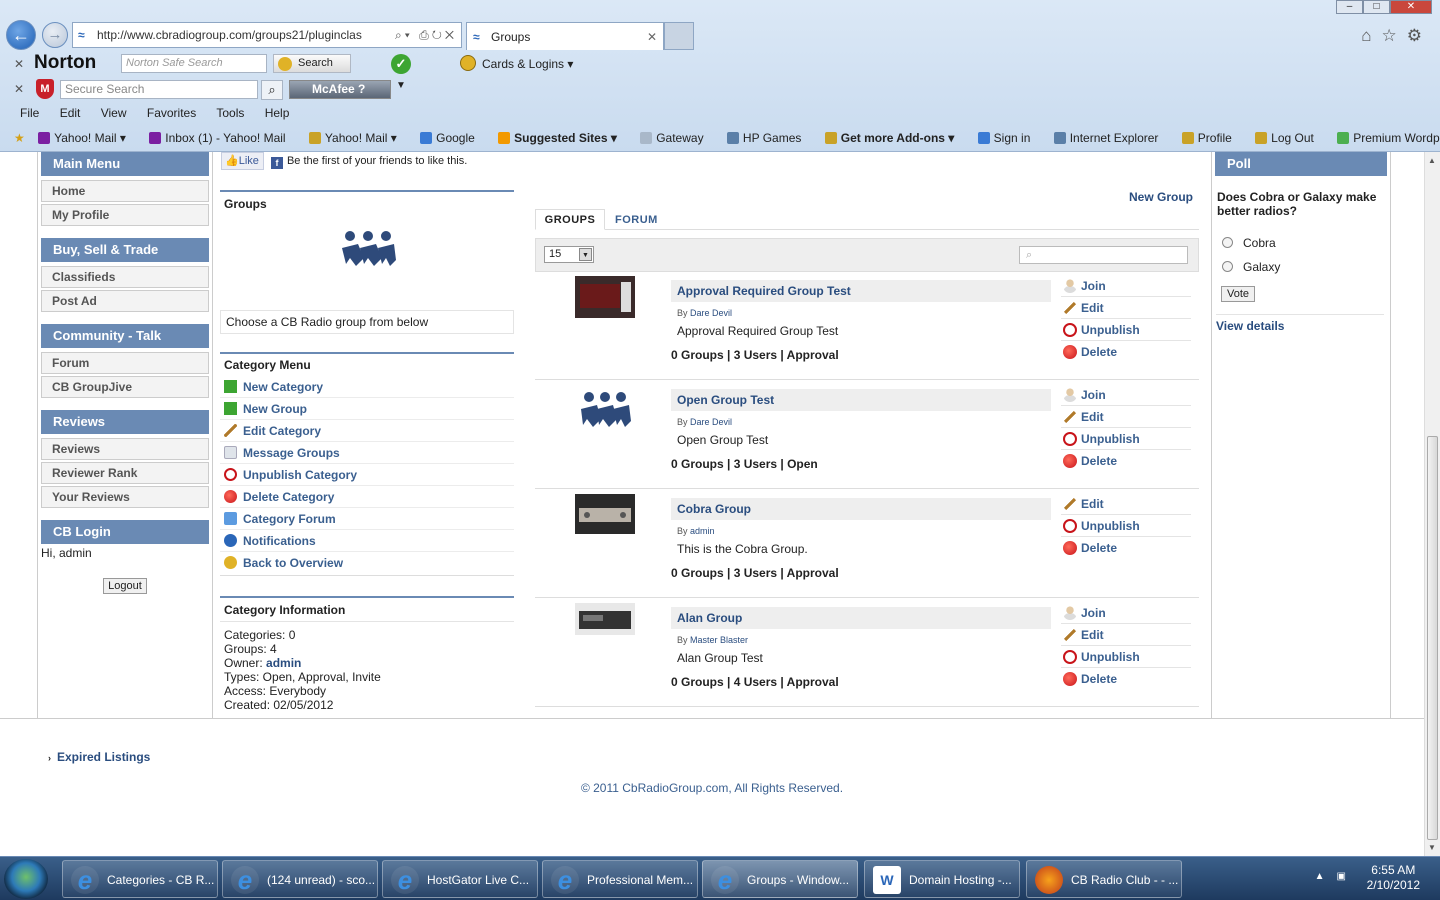 The height and width of the screenshot is (900, 1440). What do you see at coordinates (70, 113) in the screenshot?
I see `menu-edit: Edit` at bounding box center [70, 113].